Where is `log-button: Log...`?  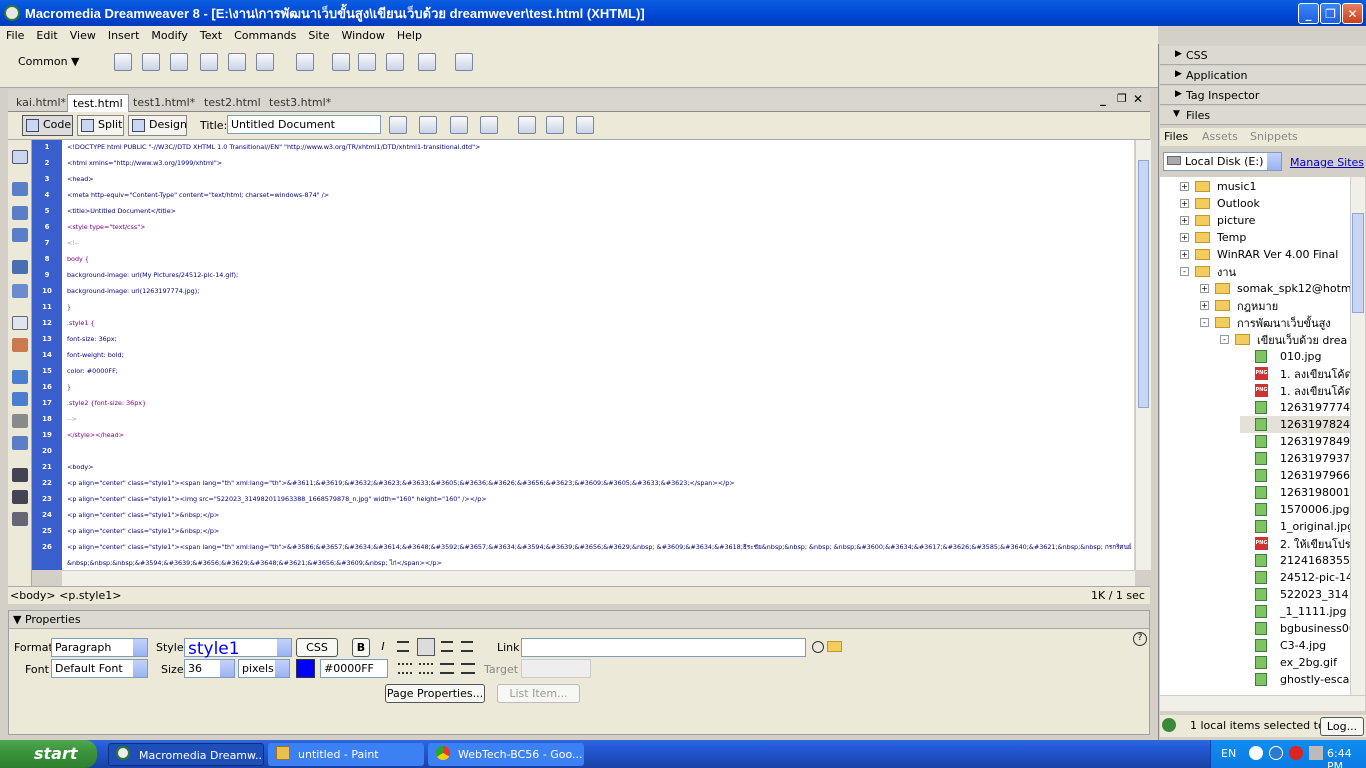 log-button: Log... is located at coordinates (1342, 726).